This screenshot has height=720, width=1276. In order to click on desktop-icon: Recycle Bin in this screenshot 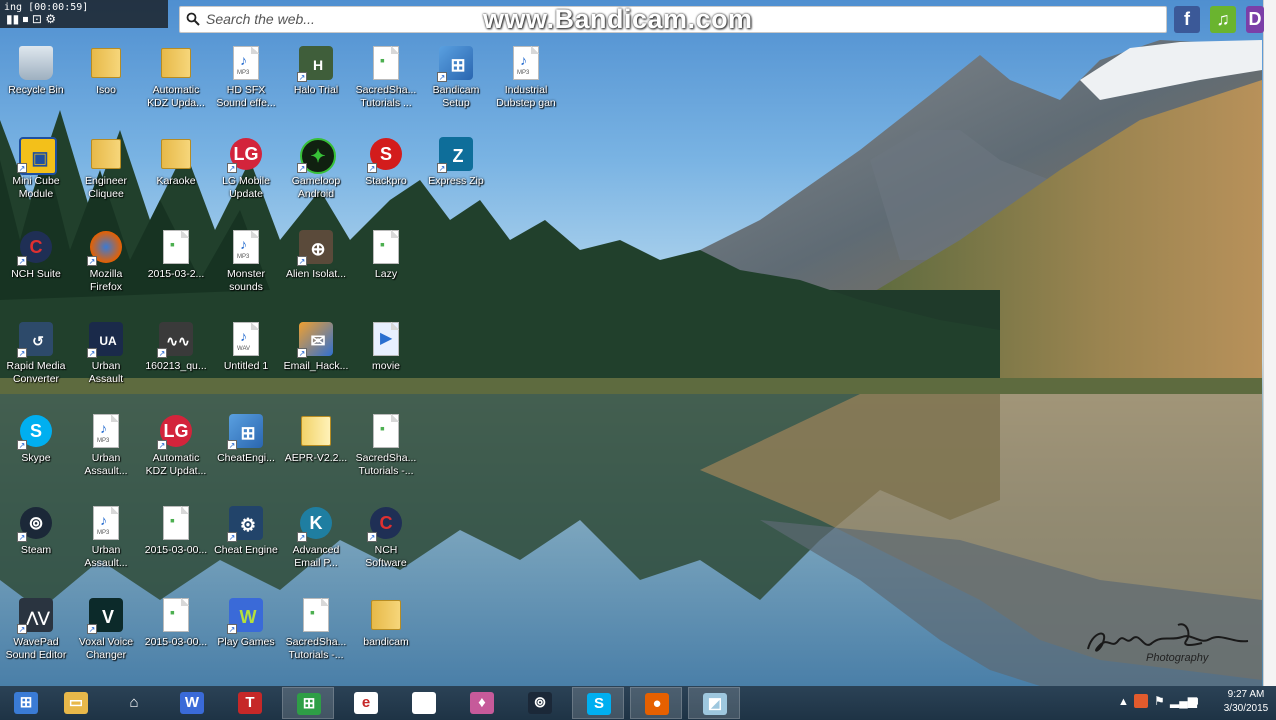, I will do `click(36, 88)`.